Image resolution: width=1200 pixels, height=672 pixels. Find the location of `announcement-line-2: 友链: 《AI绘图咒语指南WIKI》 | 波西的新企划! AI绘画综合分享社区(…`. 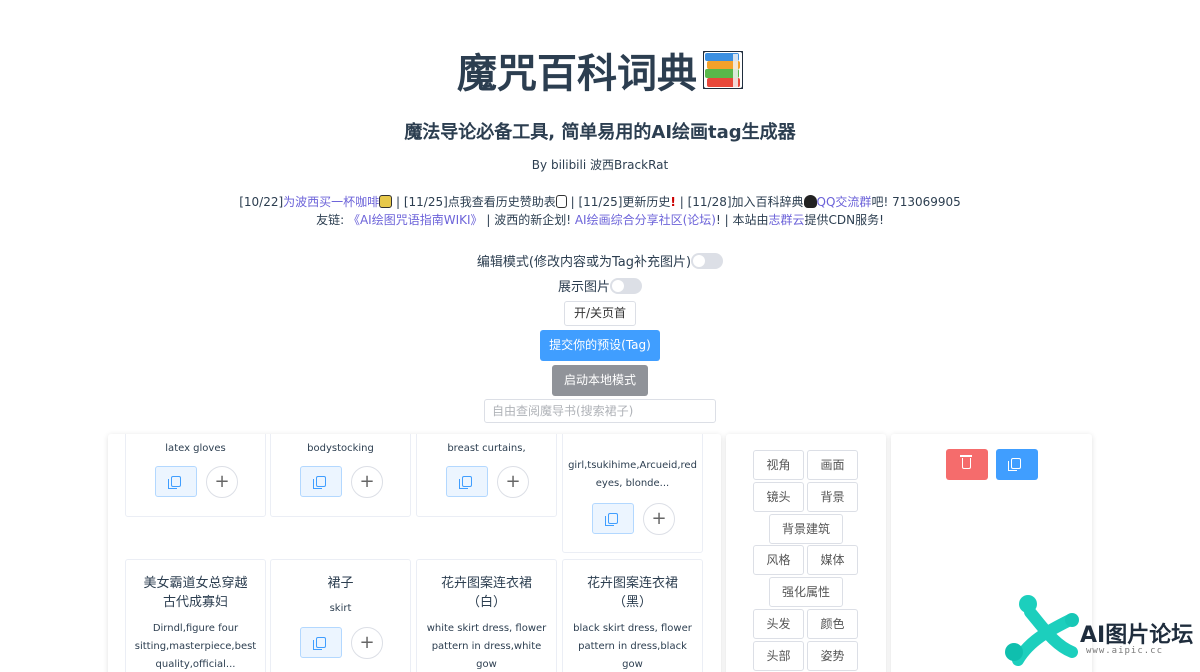

announcement-line-2: 友链: 《AI绘图咒语指南WIKI》 | 波西的新企划! AI绘画综合分享社区(… is located at coordinates (600, 220).